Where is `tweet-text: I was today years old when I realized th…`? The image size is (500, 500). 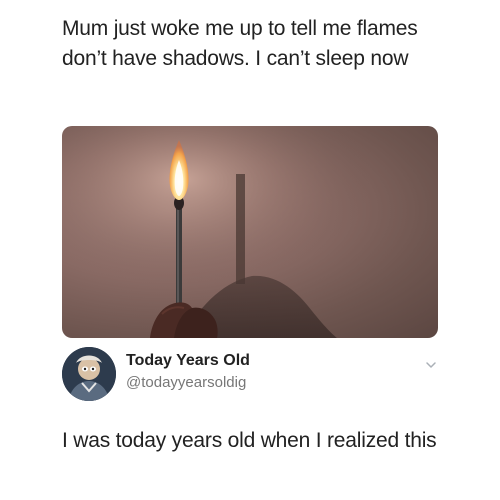
tweet-text: I was today years old when I realized th… is located at coordinates (249, 440).